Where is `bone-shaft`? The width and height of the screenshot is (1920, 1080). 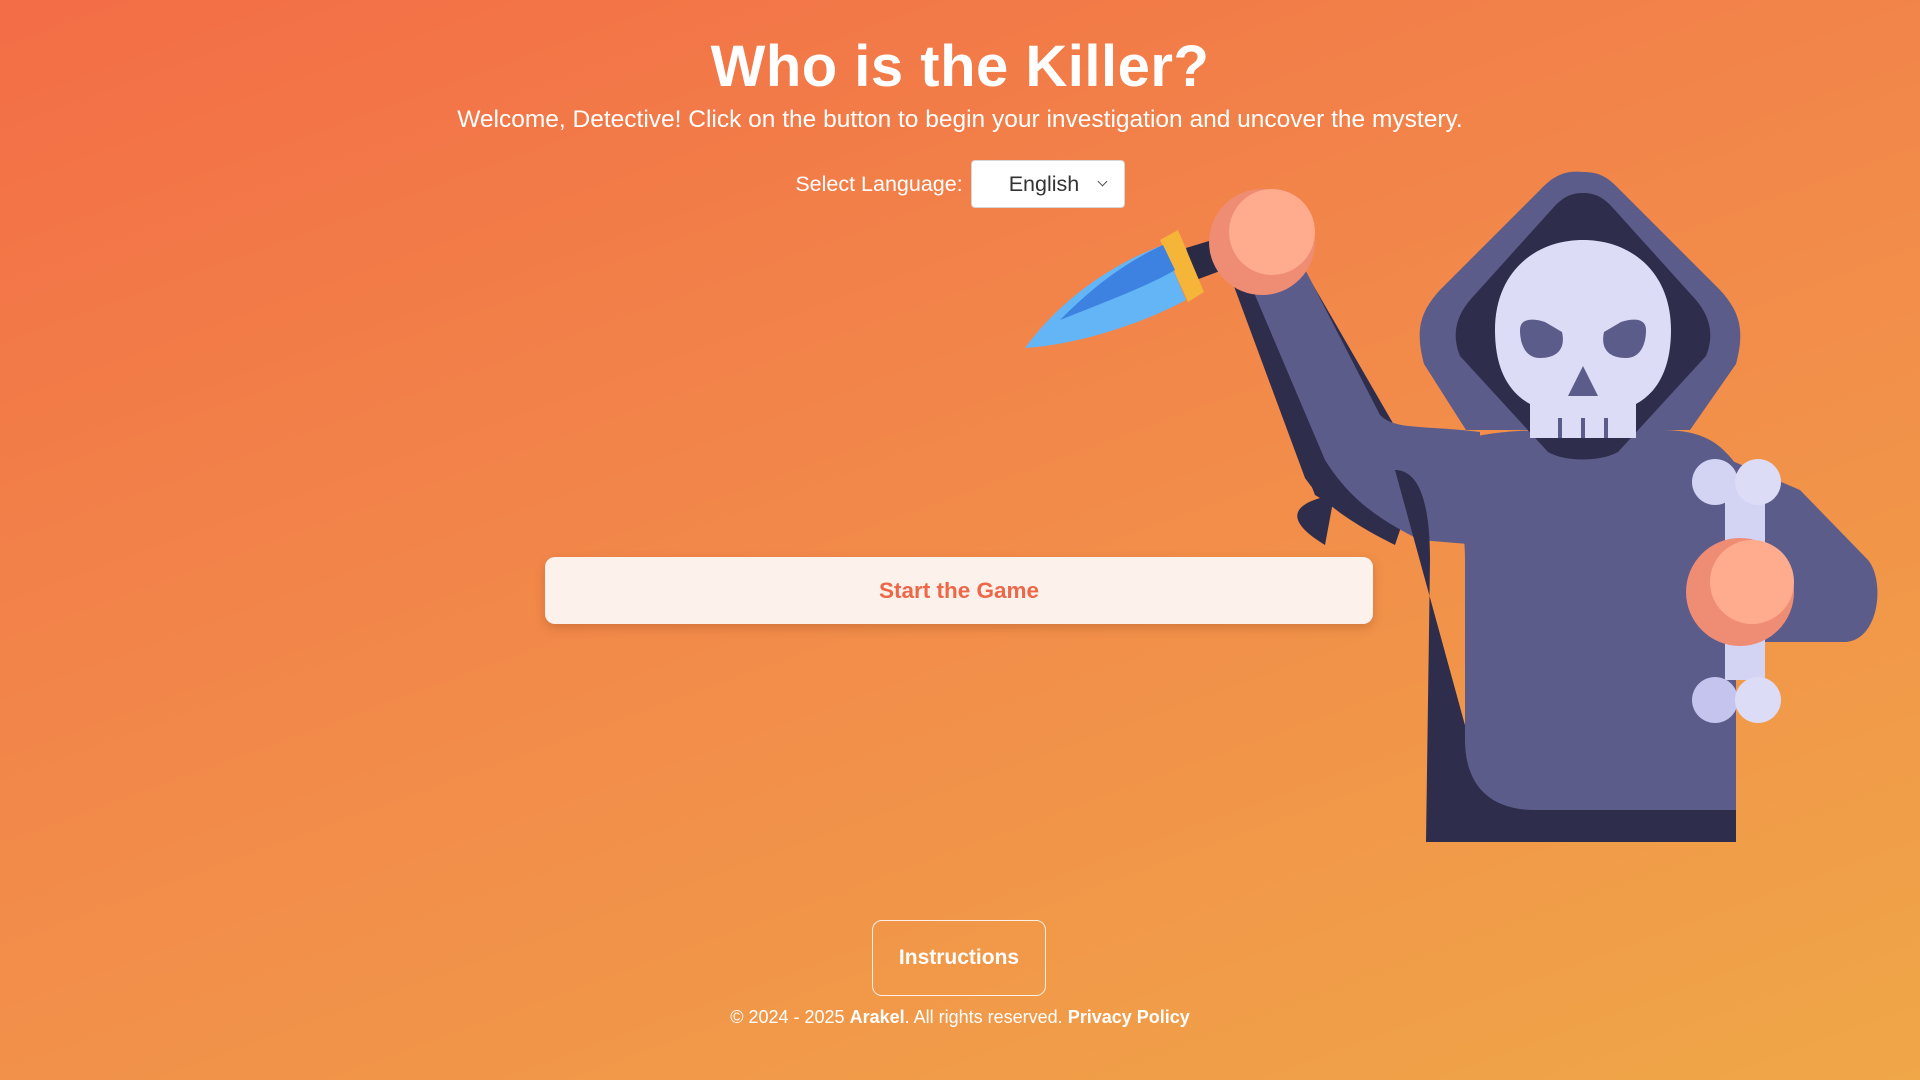 bone-shaft is located at coordinates (1745, 580).